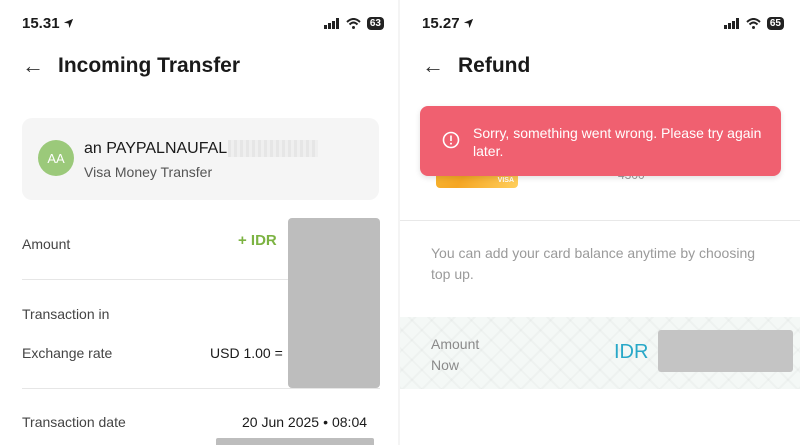 The width and height of the screenshot is (800, 445). Describe the element at coordinates (66, 314) in the screenshot. I see `transaction-in-label: Transaction in` at that location.